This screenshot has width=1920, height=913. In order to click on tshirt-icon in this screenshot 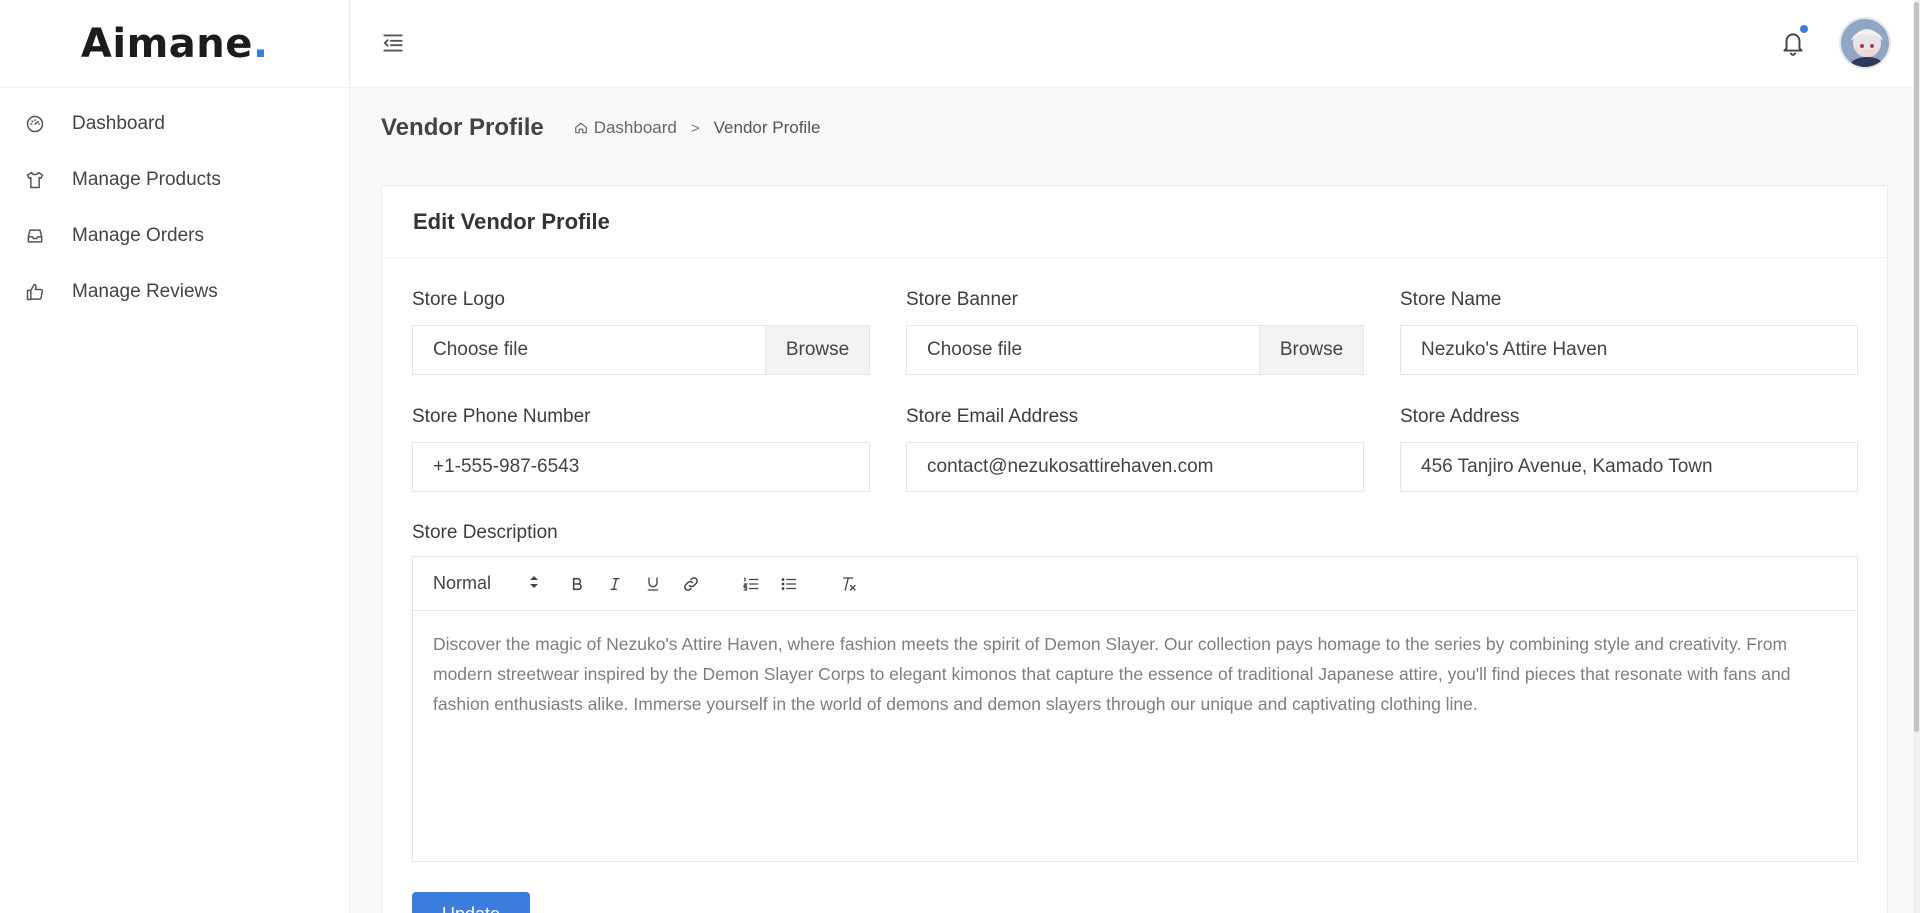, I will do `click(35, 180)`.